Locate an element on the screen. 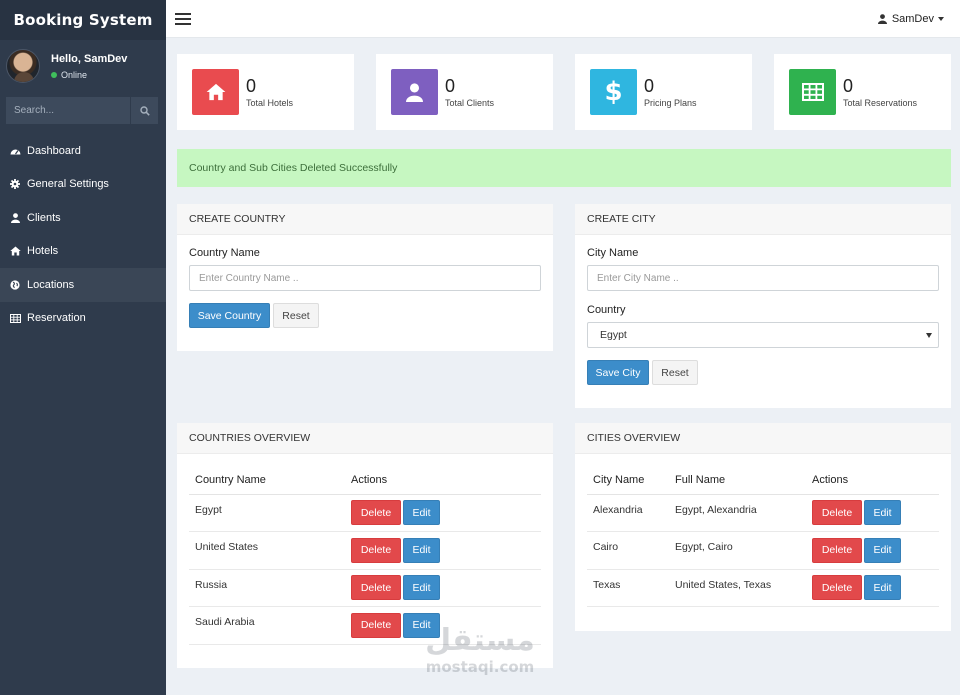 The image size is (960, 695). country-name-cell: Egypt is located at coordinates (267, 513).